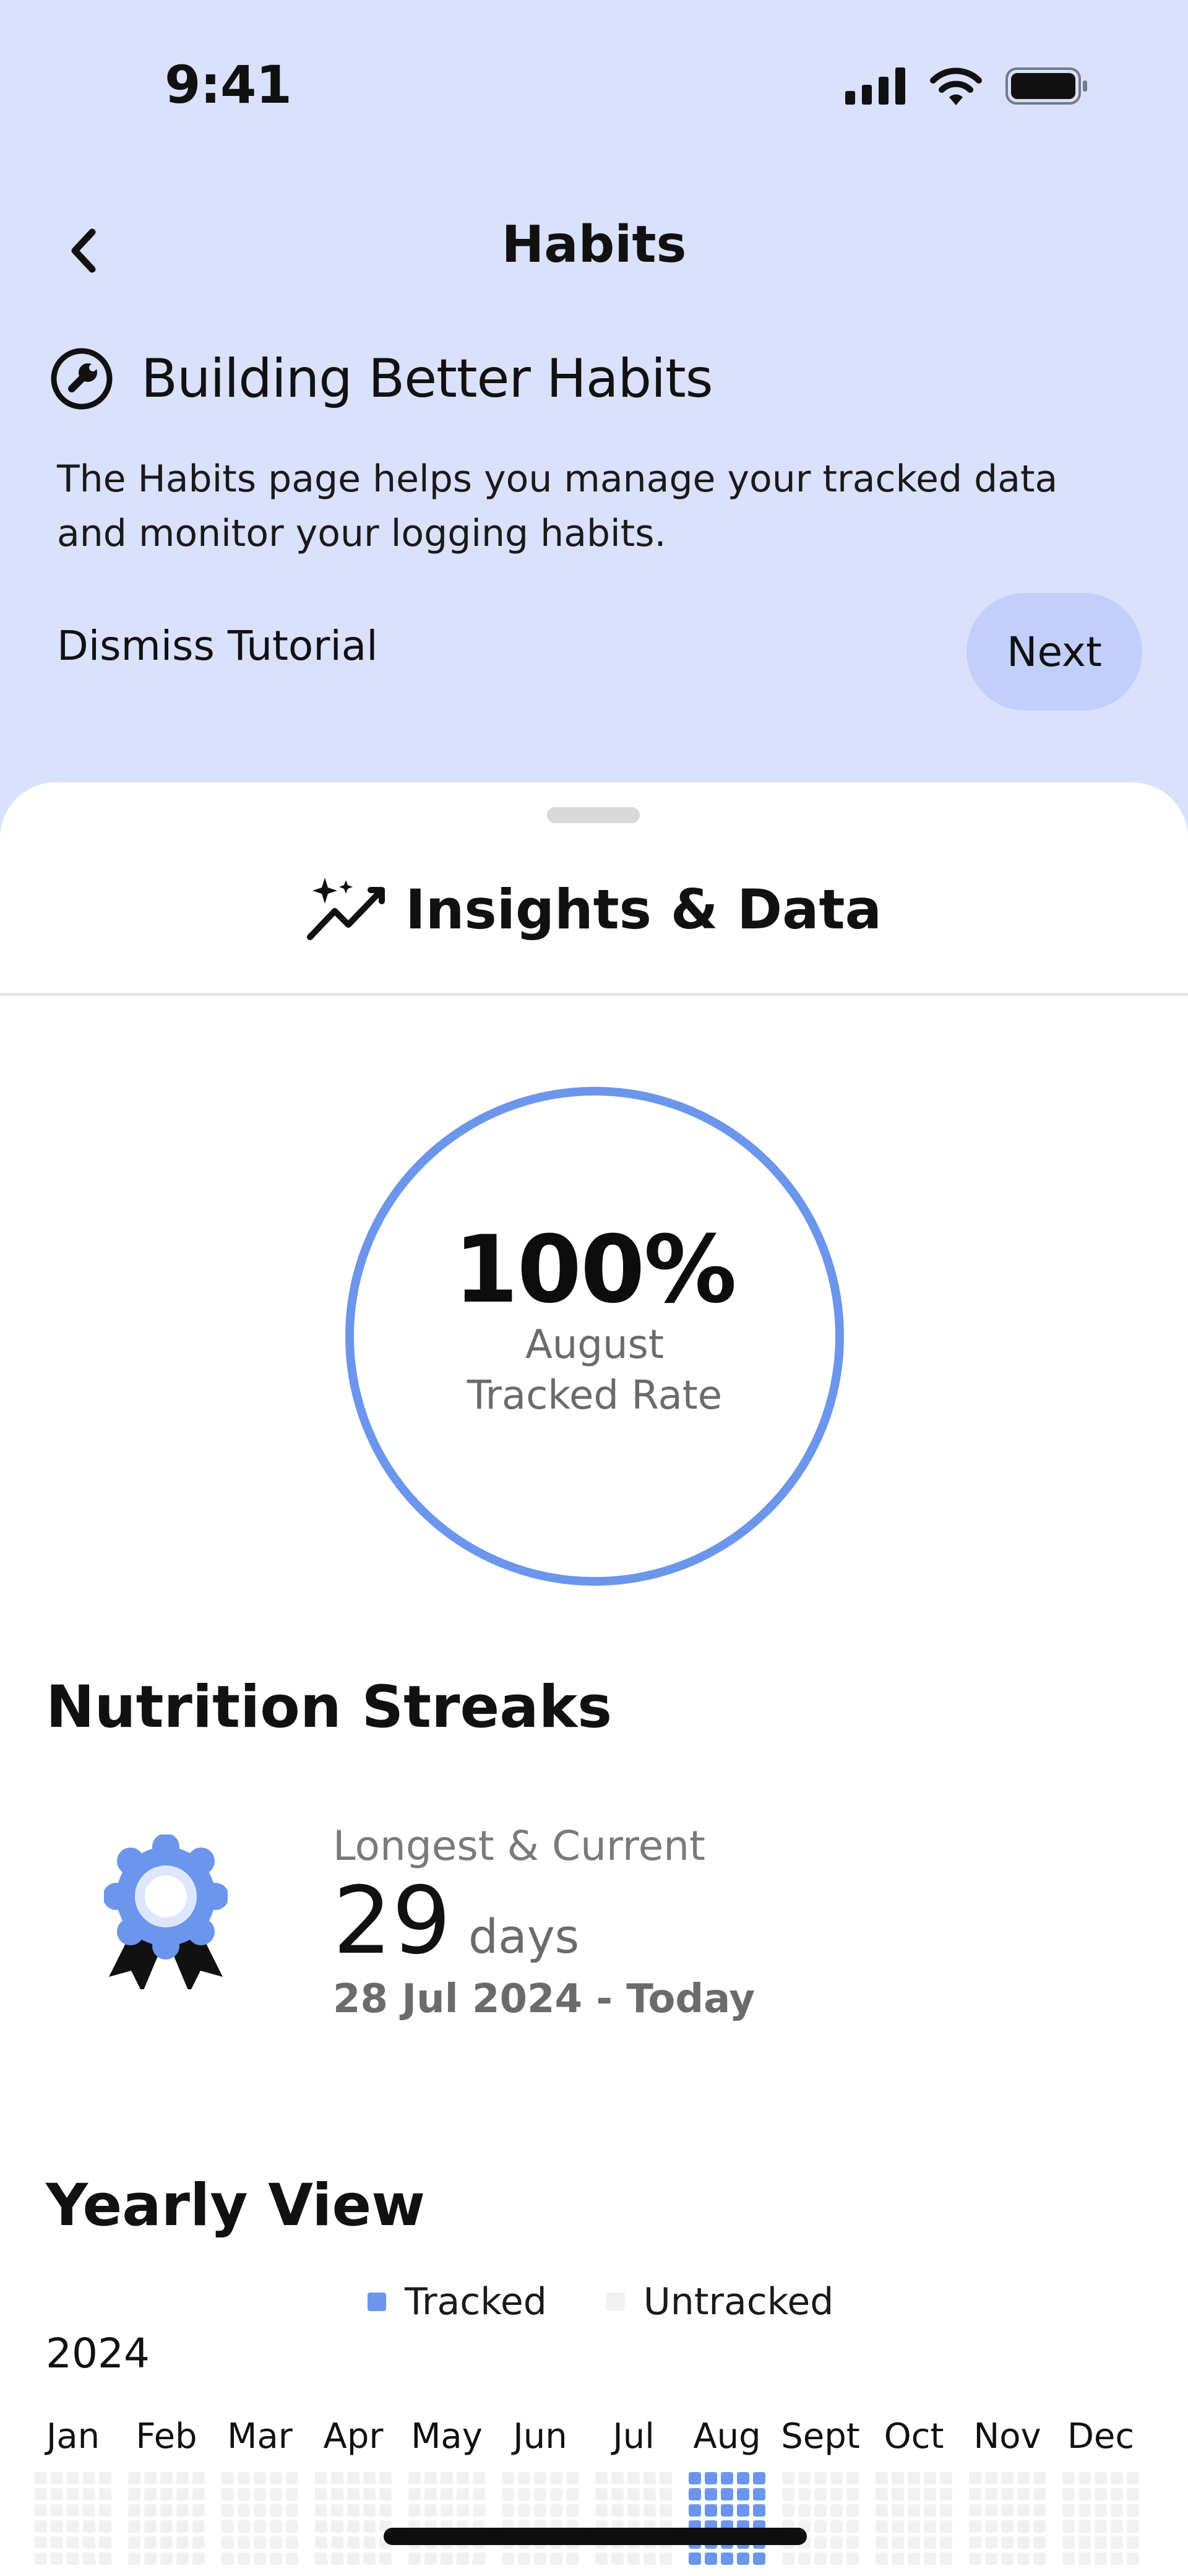 The width and height of the screenshot is (1188, 2576). I want to click on next-button: Next, so click(1054, 652).